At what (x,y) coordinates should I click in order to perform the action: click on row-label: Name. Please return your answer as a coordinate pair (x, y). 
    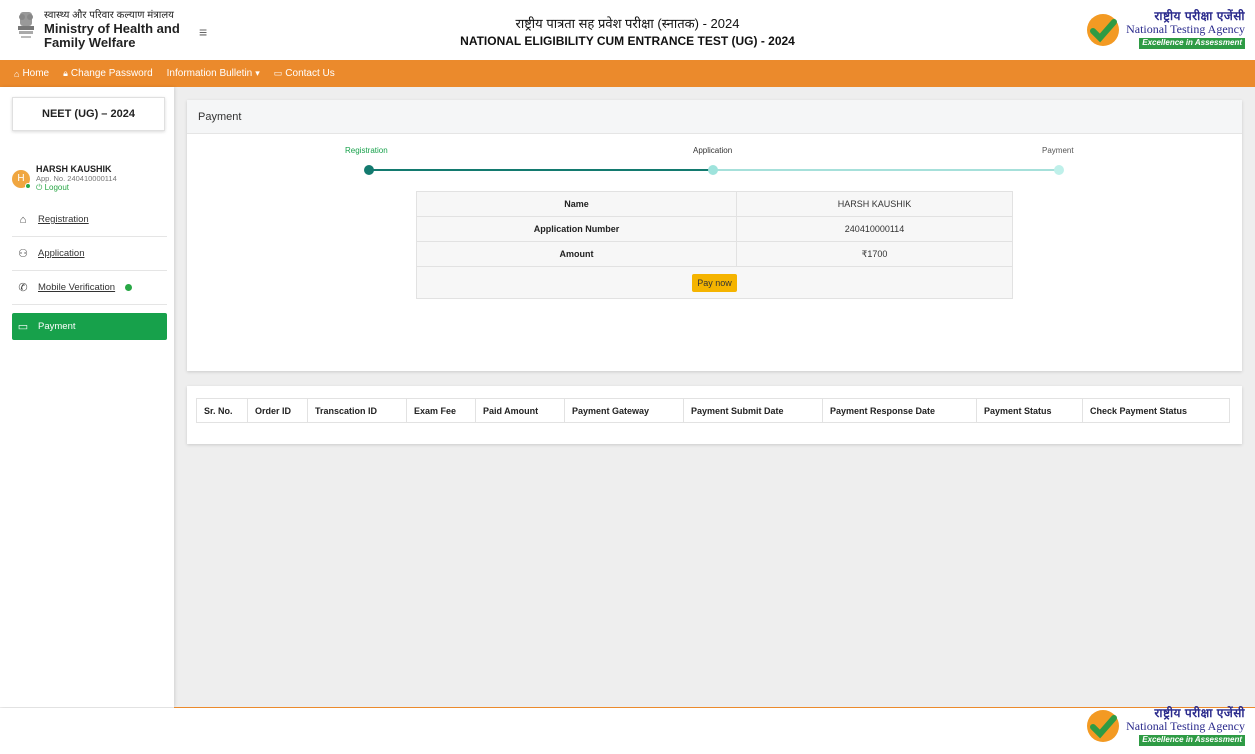
    Looking at the image, I should click on (576, 204).